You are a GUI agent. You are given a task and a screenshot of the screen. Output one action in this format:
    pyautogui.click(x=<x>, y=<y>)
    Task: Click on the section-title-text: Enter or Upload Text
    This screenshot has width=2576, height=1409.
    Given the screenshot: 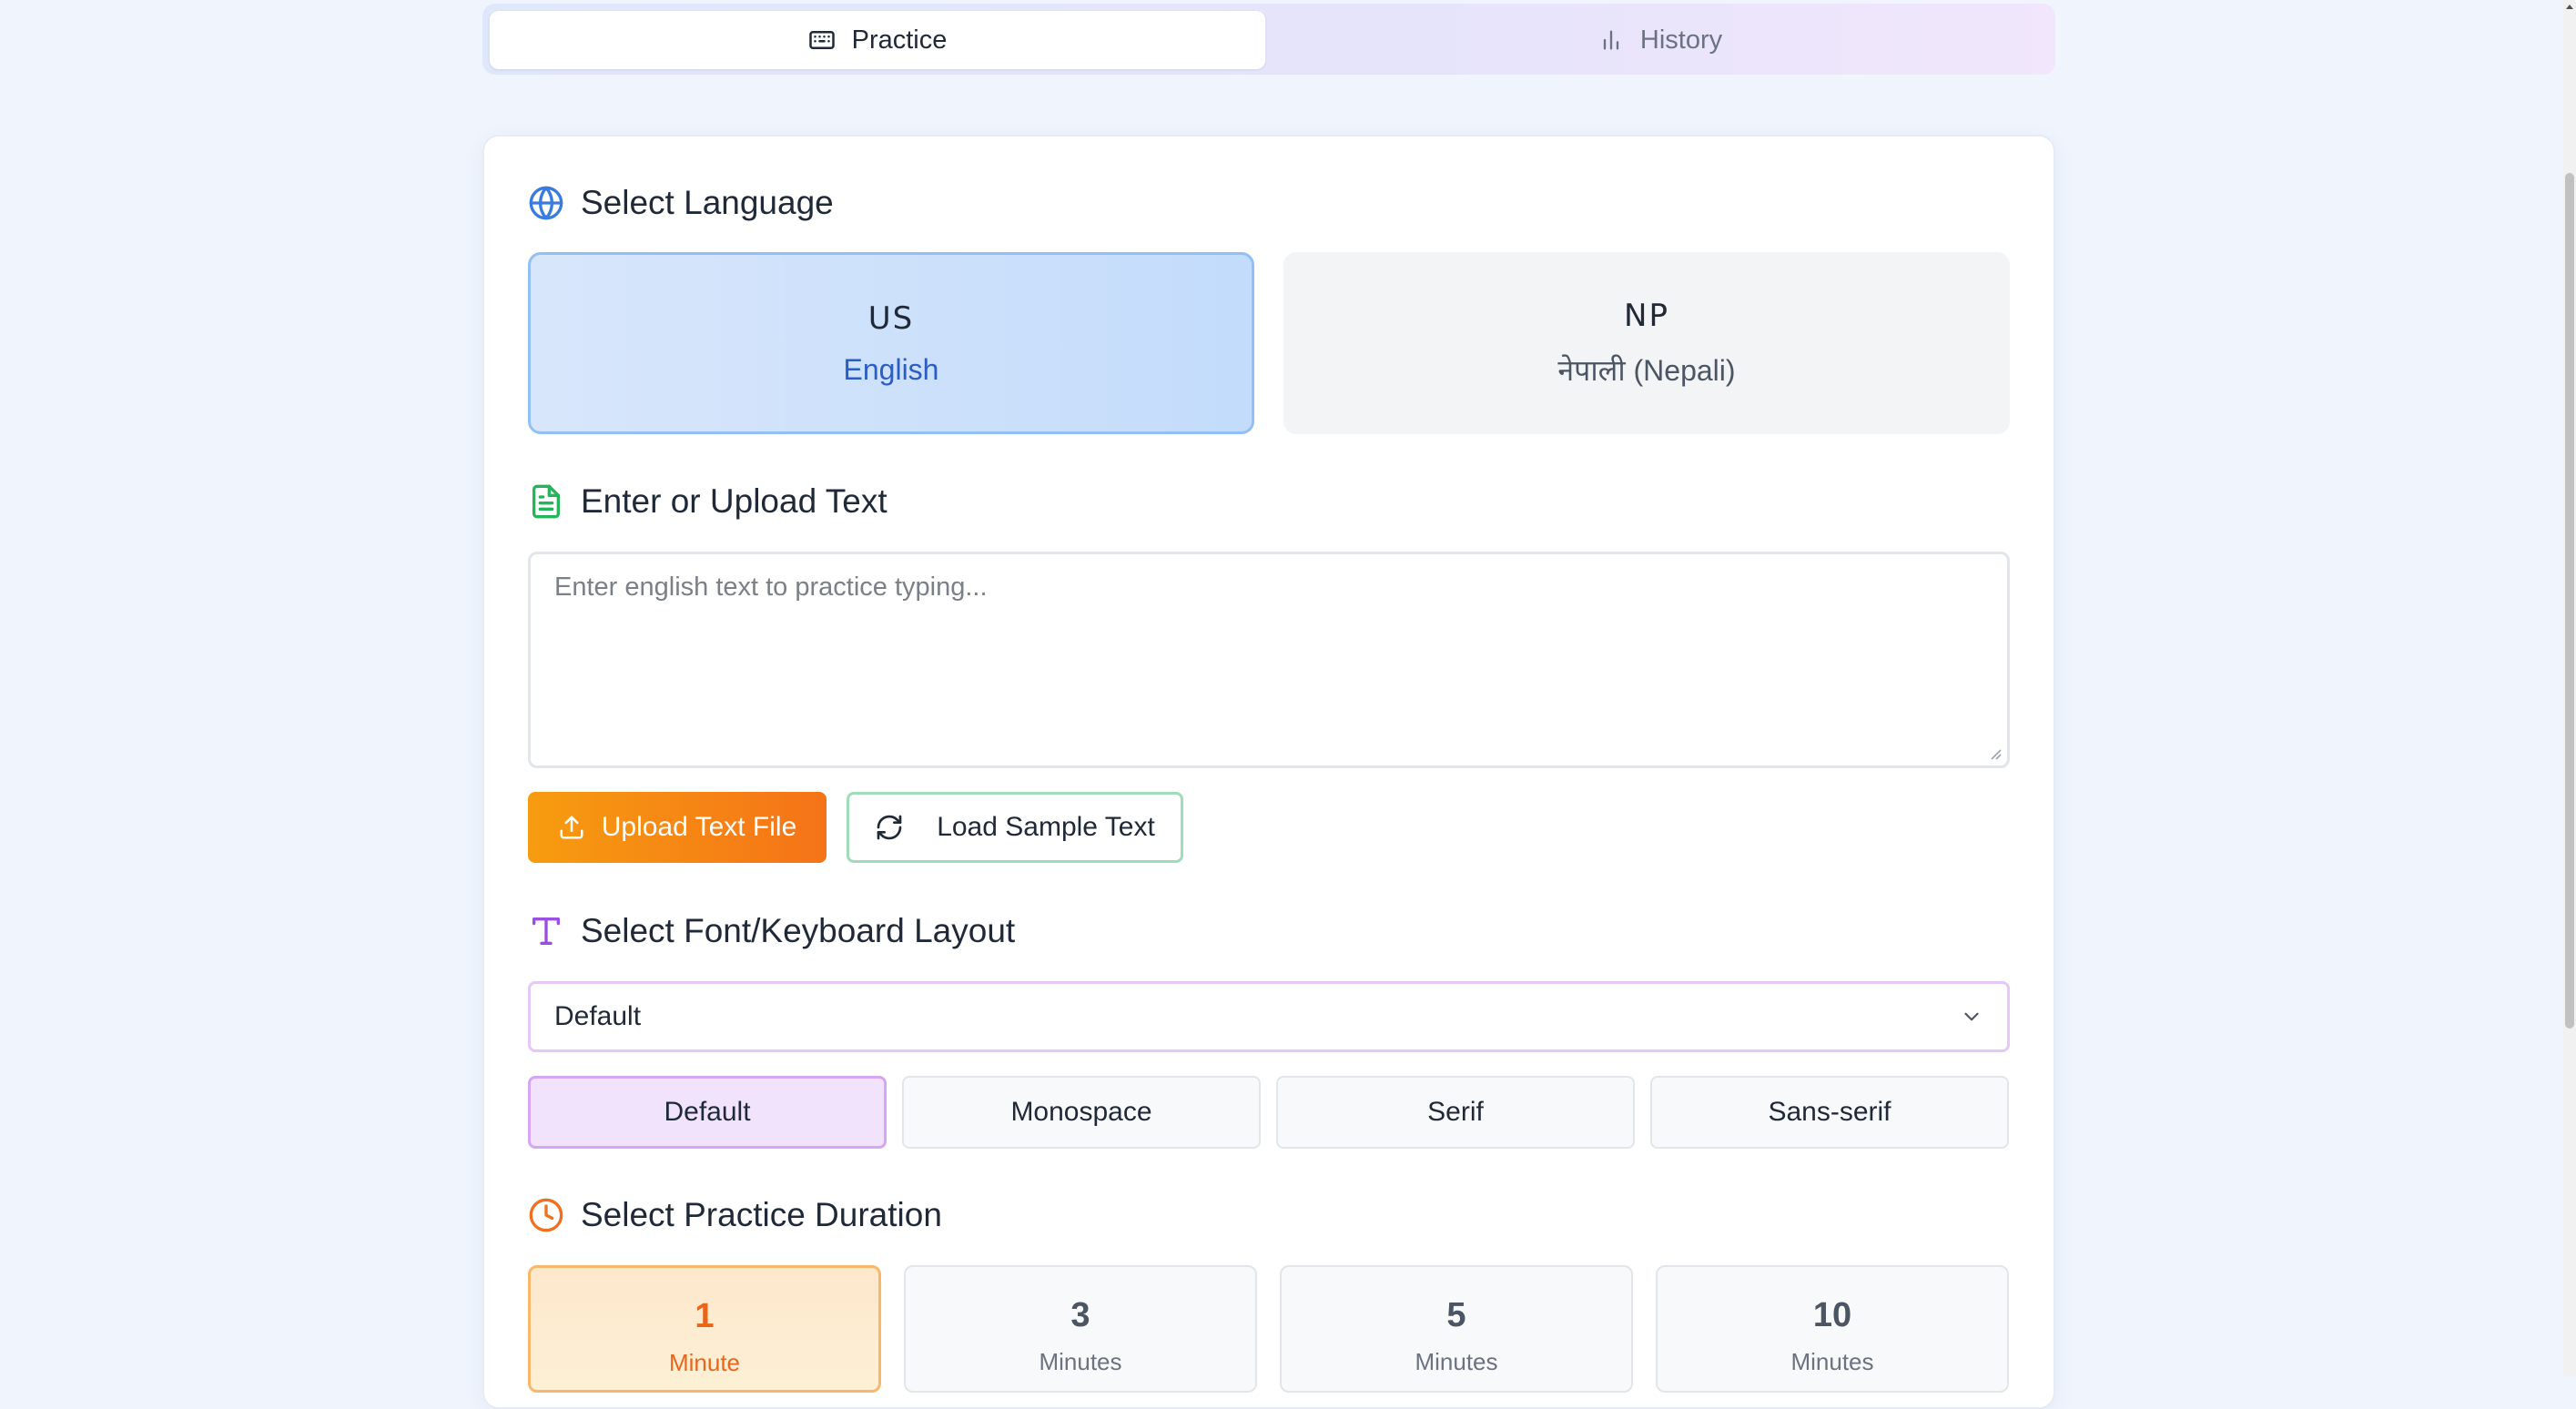 What is the action you would take?
    pyautogui.click(x=734, y=501)
    